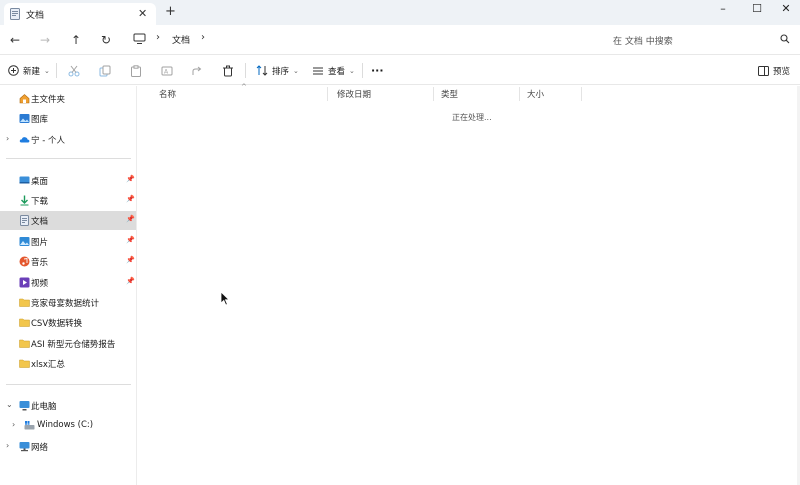  What do you see at coordinates (68, 220) in the screenshot?
I see `sidebar-item-documents: 文档 📌` at bounding box center [68, 220].